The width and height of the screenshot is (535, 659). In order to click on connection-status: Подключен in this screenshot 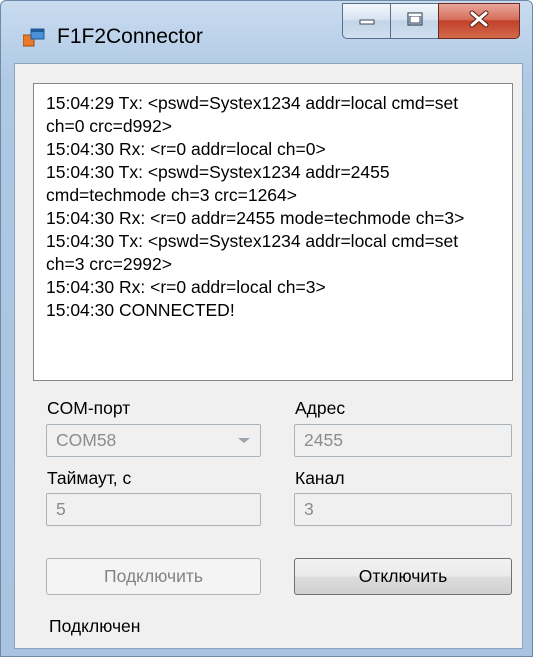, I will do `click(95, 626)`.